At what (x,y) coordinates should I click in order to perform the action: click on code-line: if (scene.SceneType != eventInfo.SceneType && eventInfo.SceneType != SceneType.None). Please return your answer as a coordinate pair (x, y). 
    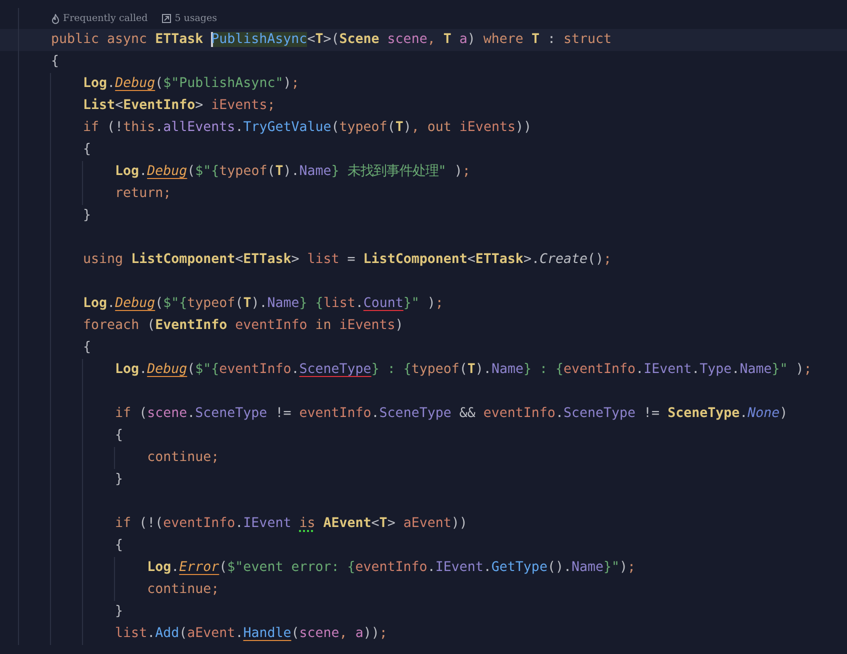
    Looking at the image, I should click on (451, 414).